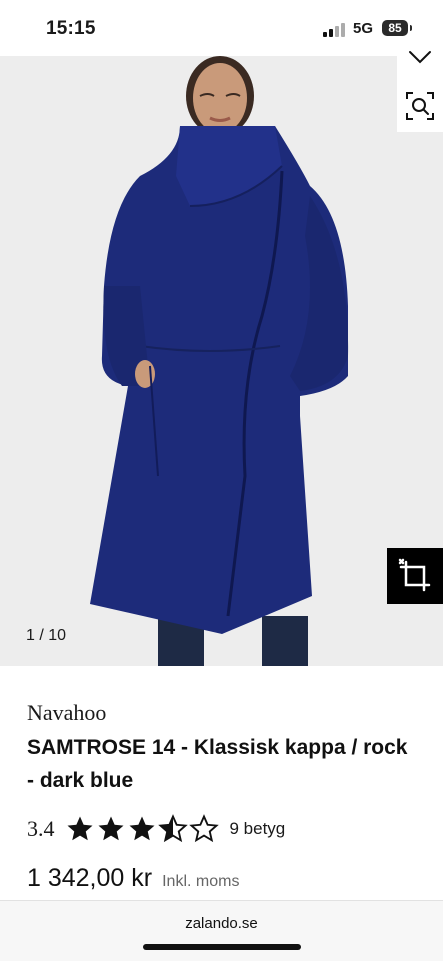 The width and height of the screenshot is (443, 961). I want to click on brand-name: Navahoo, so click(66, 713).